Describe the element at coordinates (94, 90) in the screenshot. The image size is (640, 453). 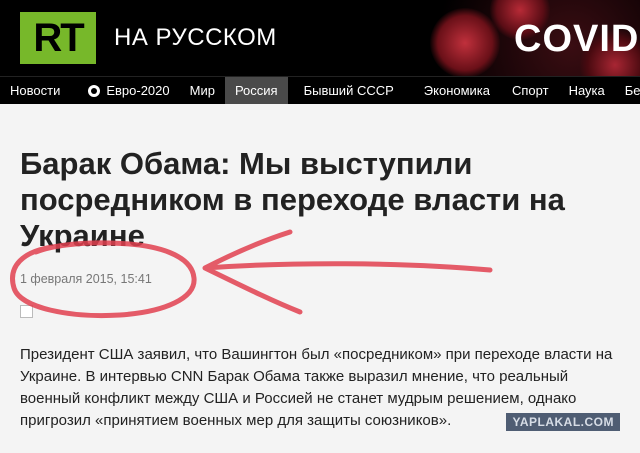
I see `soccer-ball-icon` at that location.